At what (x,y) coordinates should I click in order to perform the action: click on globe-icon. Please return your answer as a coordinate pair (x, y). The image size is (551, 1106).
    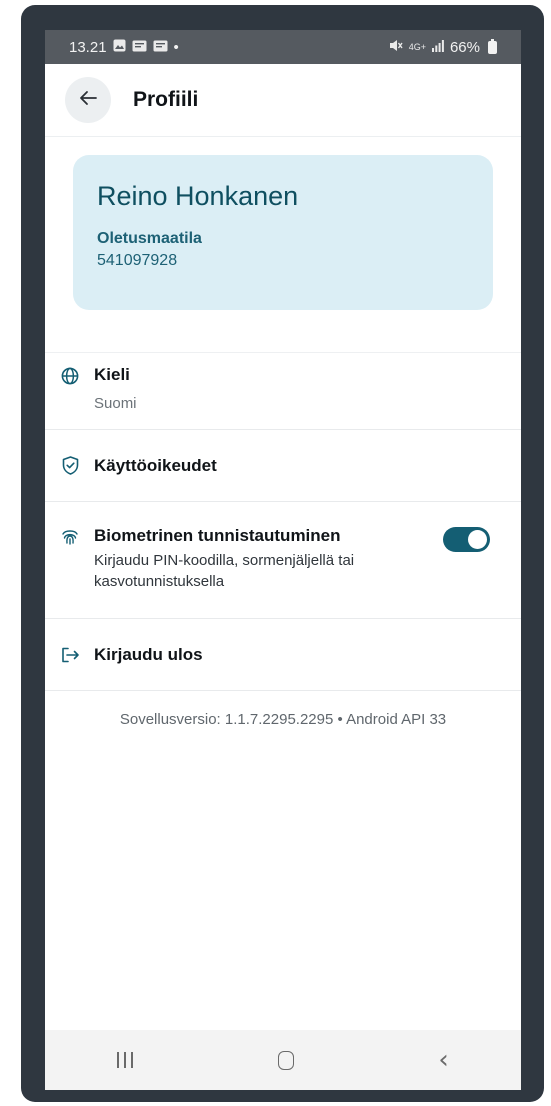
    Looking at the image, I should click on (70, 376).